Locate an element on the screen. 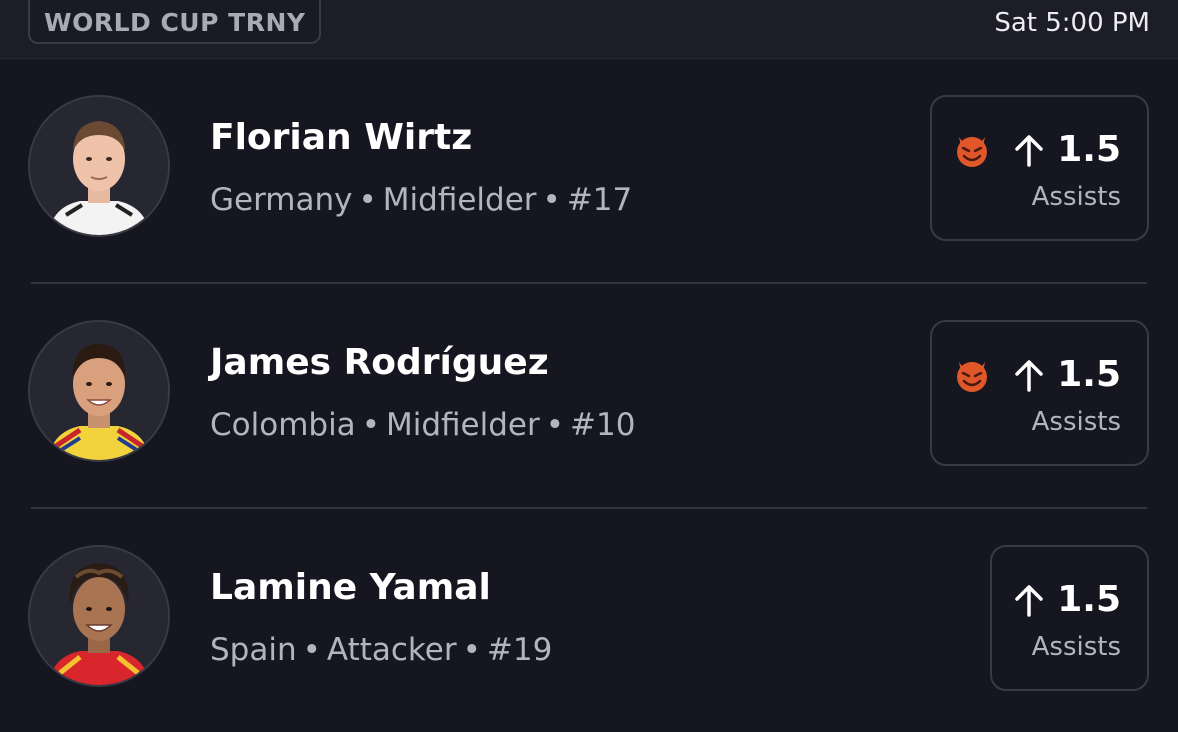 The height and width of the screenshot is (732, 1178). player-country: Colombia is located at coordinates (283, 425).